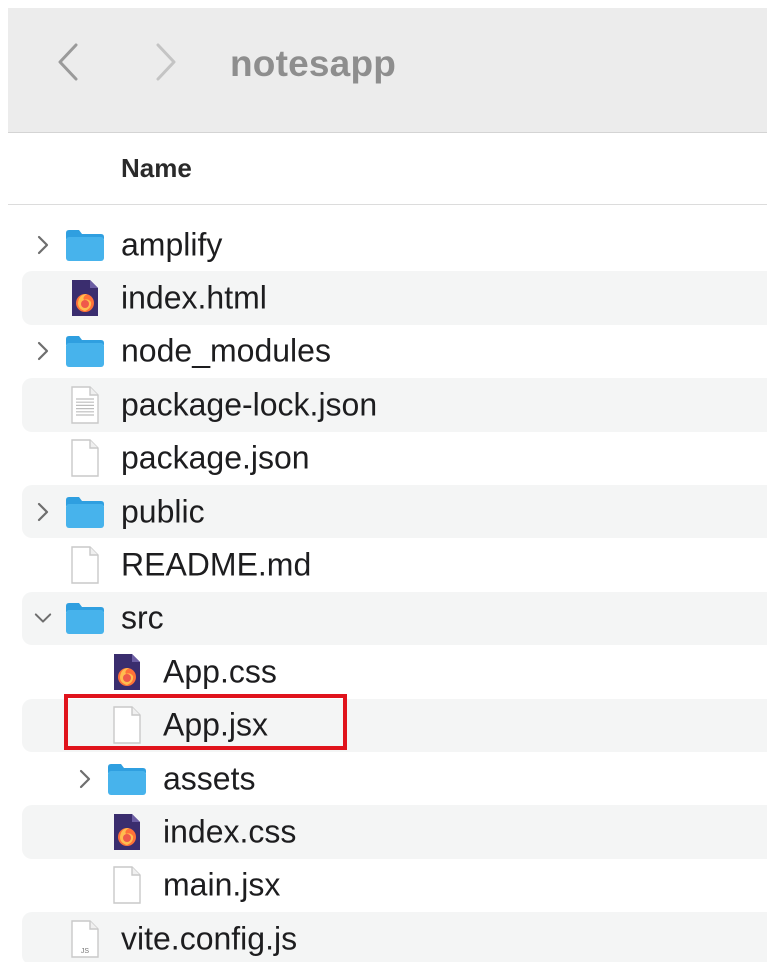 This screenshot has height=962, width=767. Describe the element at coordinates (394, 511) in the screenshot. I see `folder-row: public` at that location.